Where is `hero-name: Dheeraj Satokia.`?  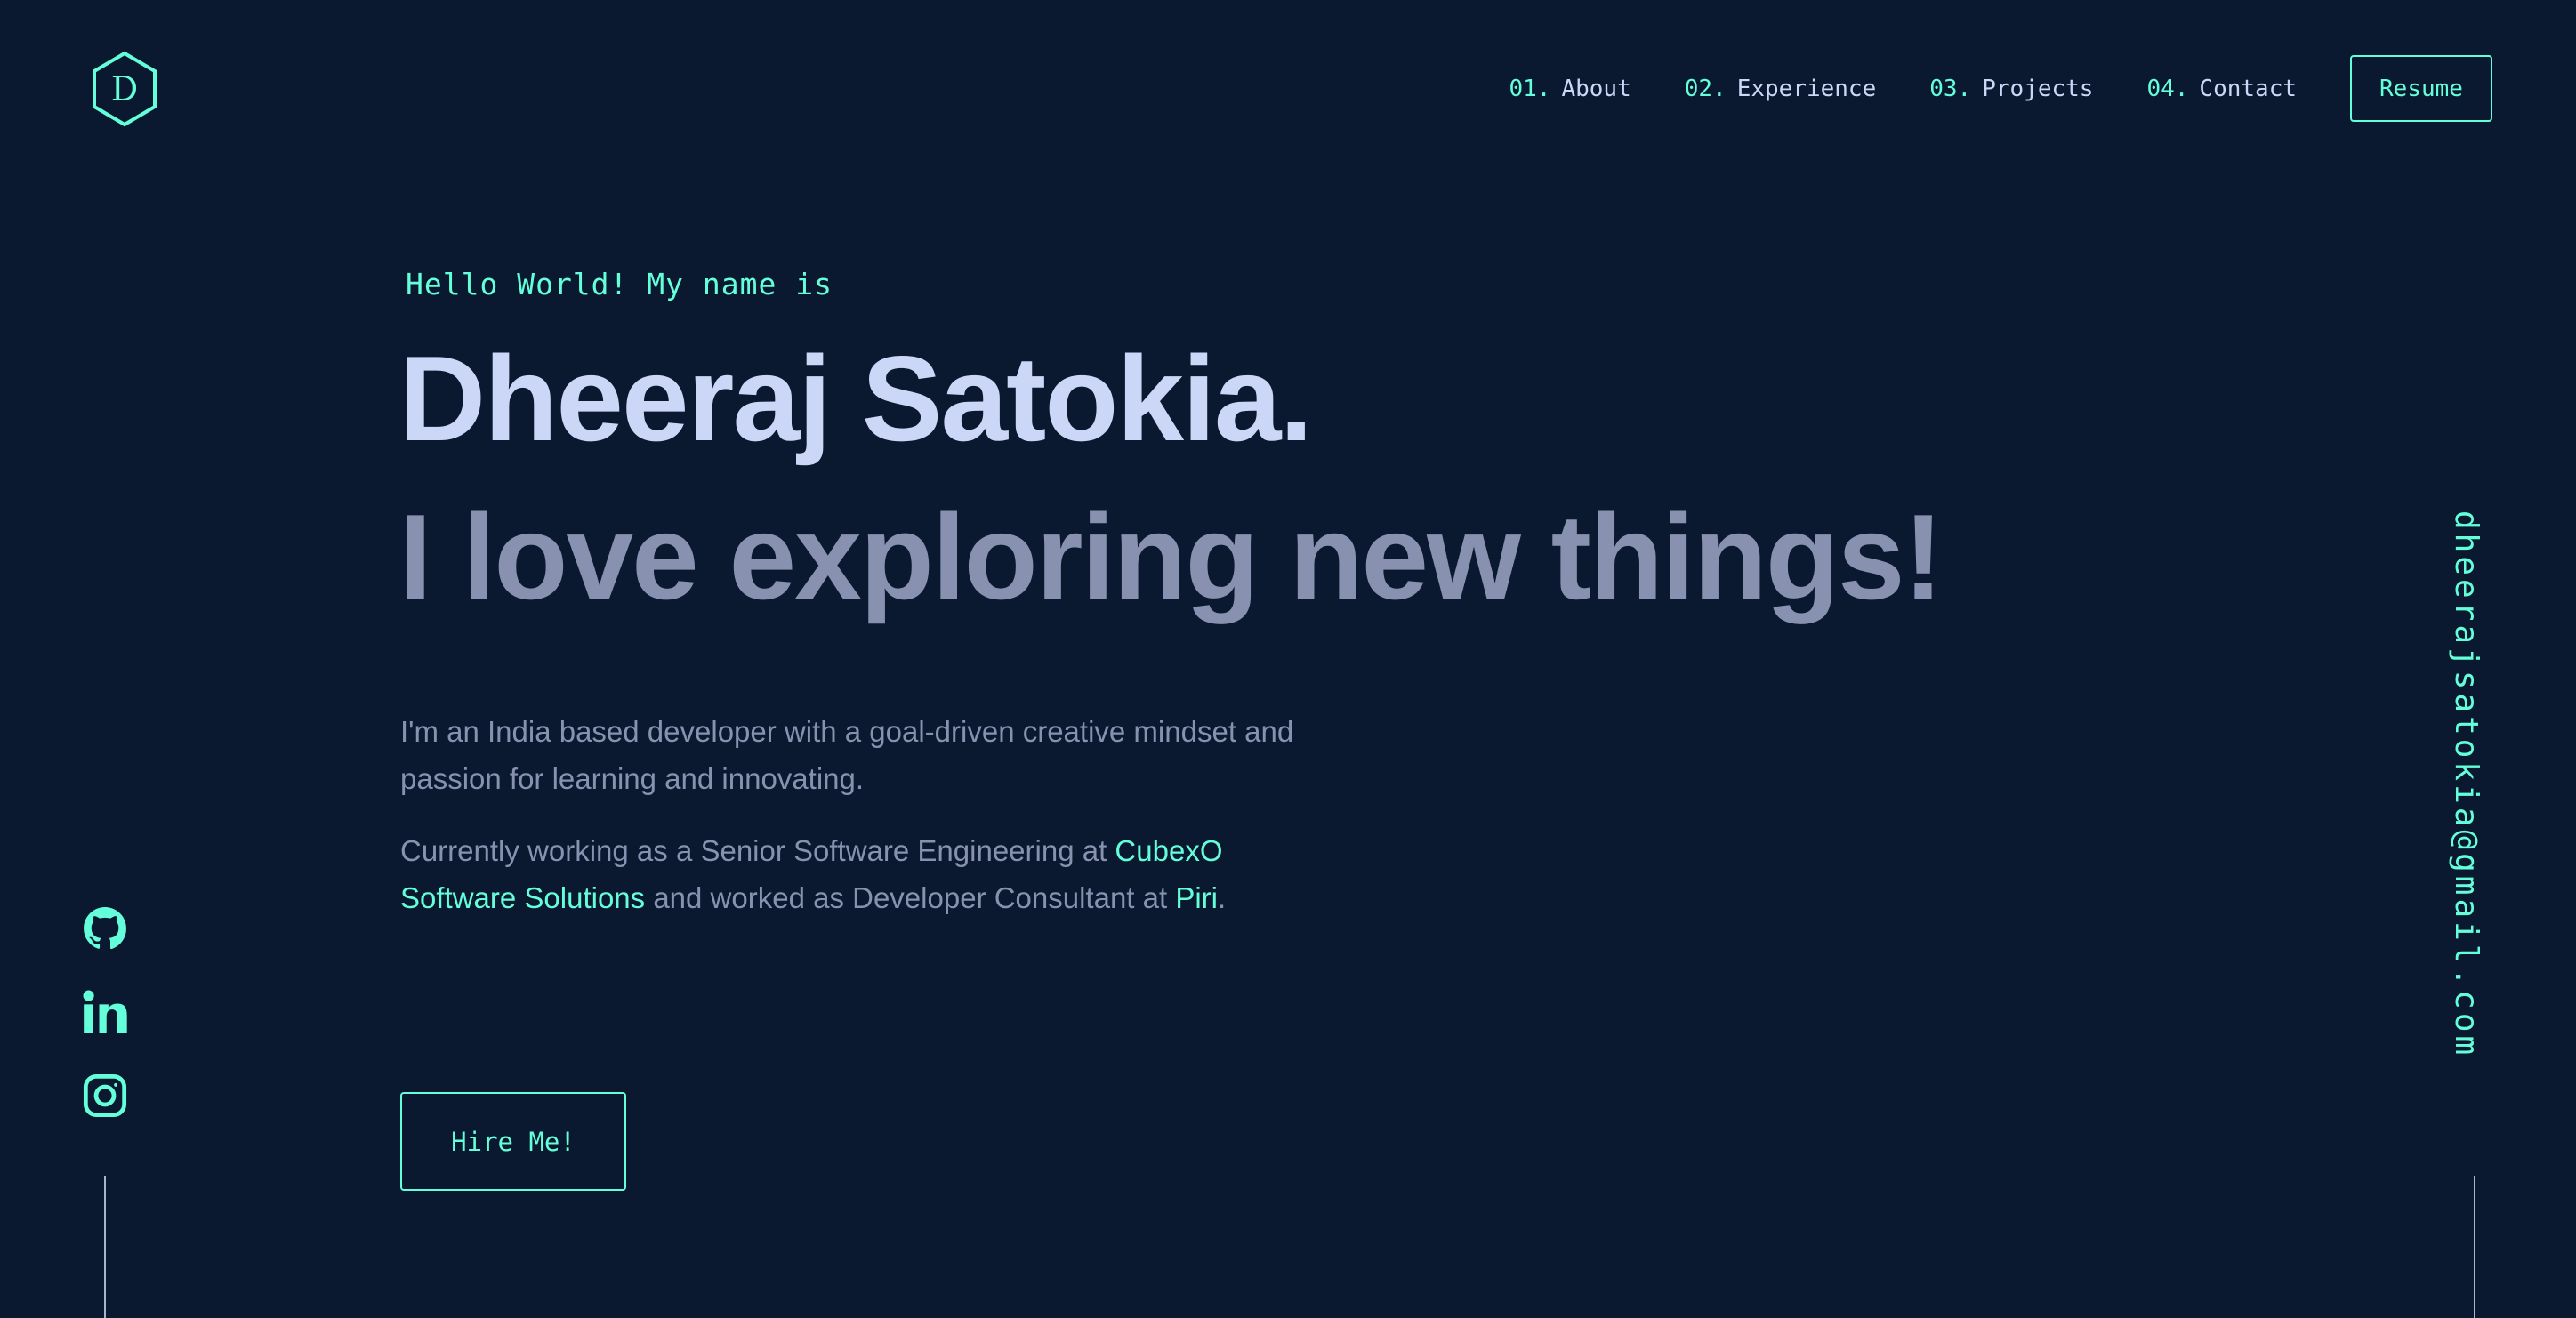 hero-name: Dheeraj Satokia. is located at coordinates (855, 398).